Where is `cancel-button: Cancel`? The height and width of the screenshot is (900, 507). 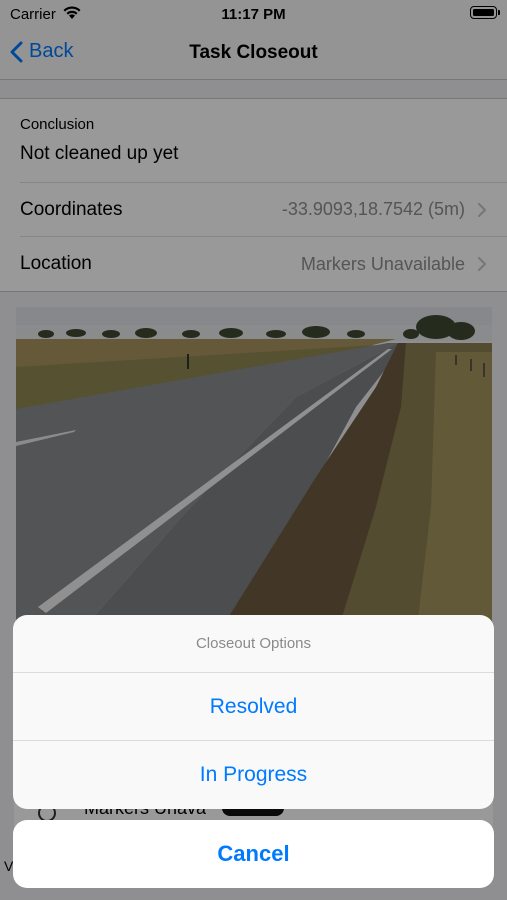
cancel-button: Cancel is located at coordinates (253, 854).